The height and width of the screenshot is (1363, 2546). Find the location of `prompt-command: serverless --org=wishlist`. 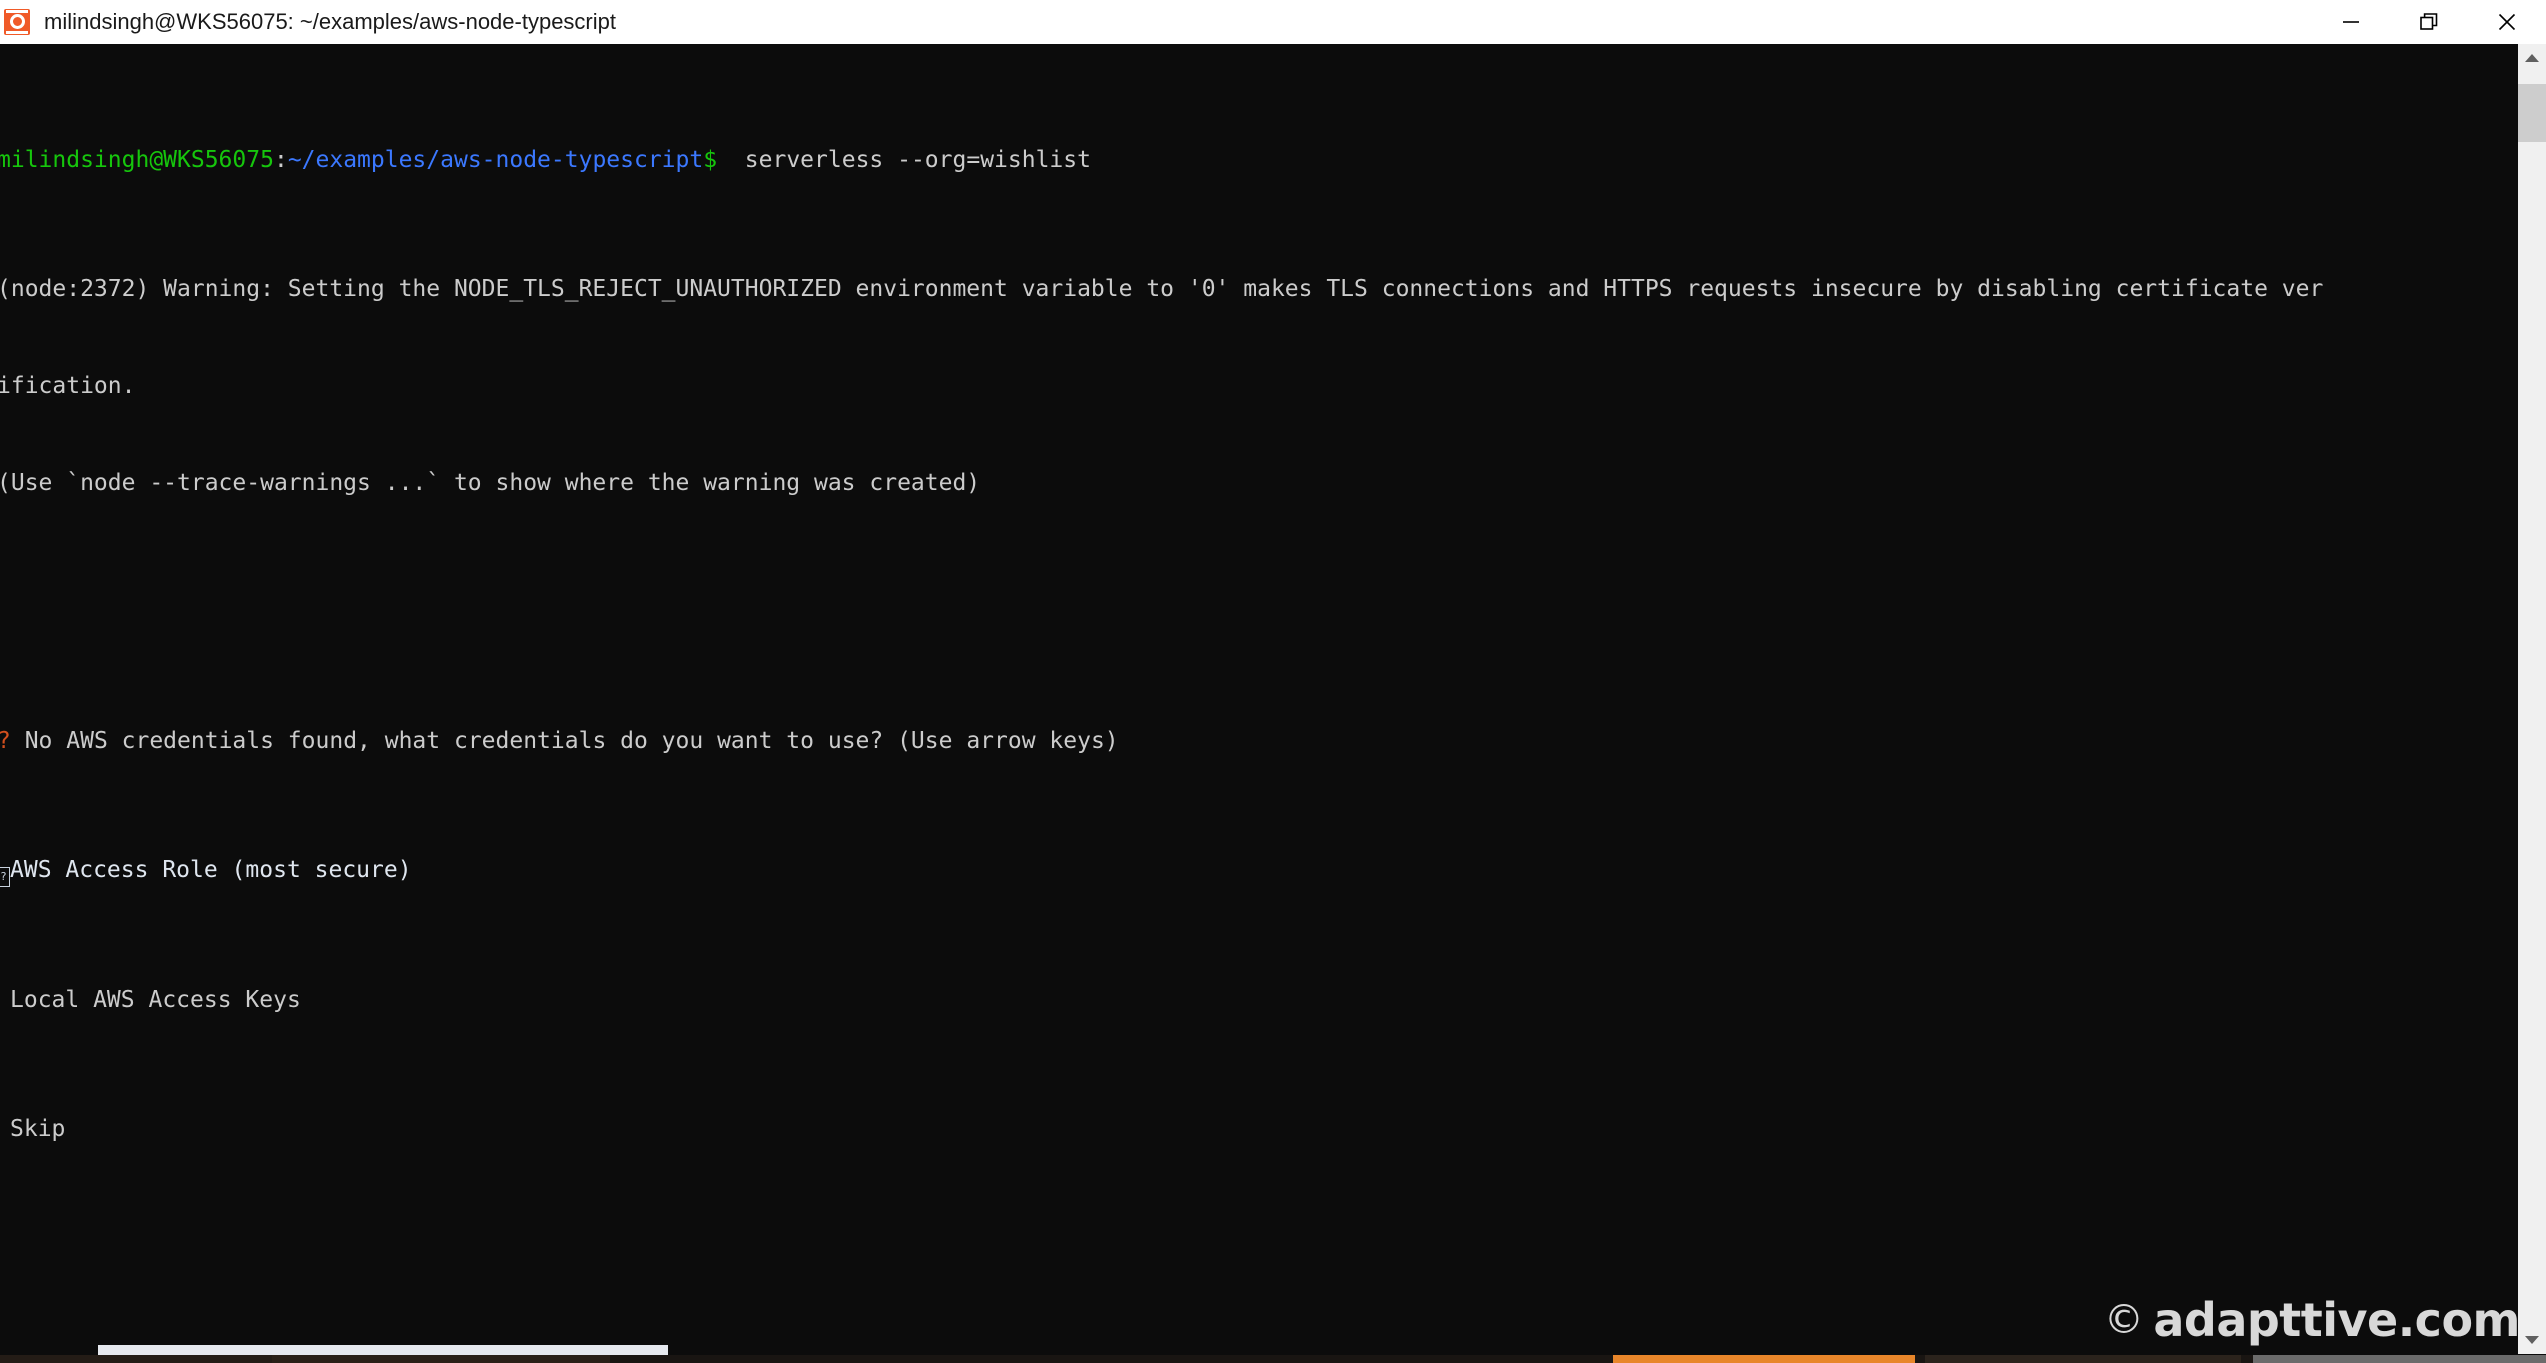

prompt-command: serverless --org=wishlist is located at coordinates (904, 159).